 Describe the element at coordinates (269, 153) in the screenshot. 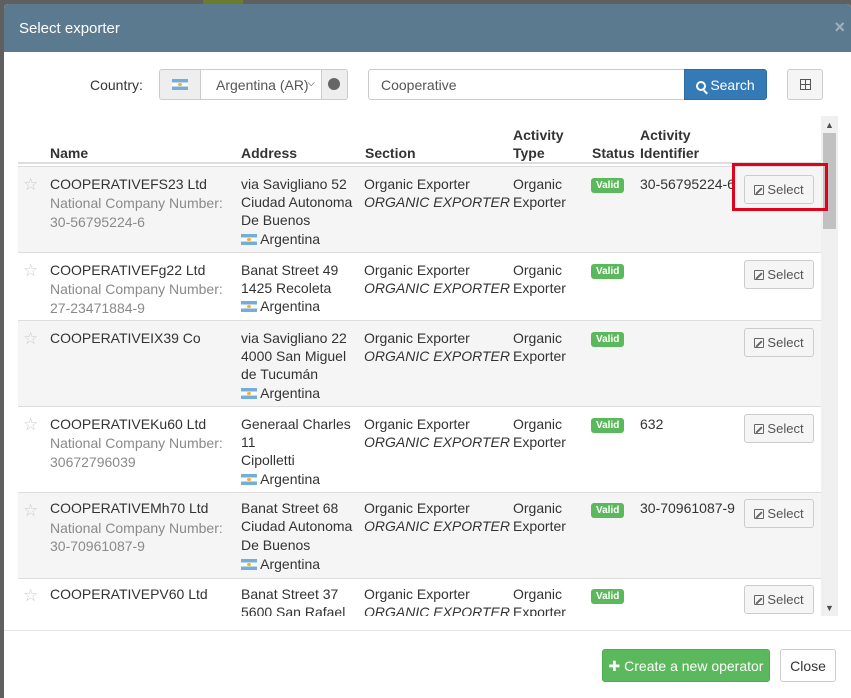

I see `header-address: Address` at that location.